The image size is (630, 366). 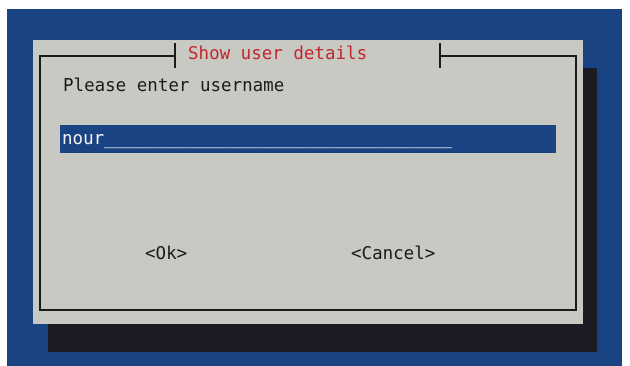 I want to click on frame-bottom, so click(x=308, y=310).